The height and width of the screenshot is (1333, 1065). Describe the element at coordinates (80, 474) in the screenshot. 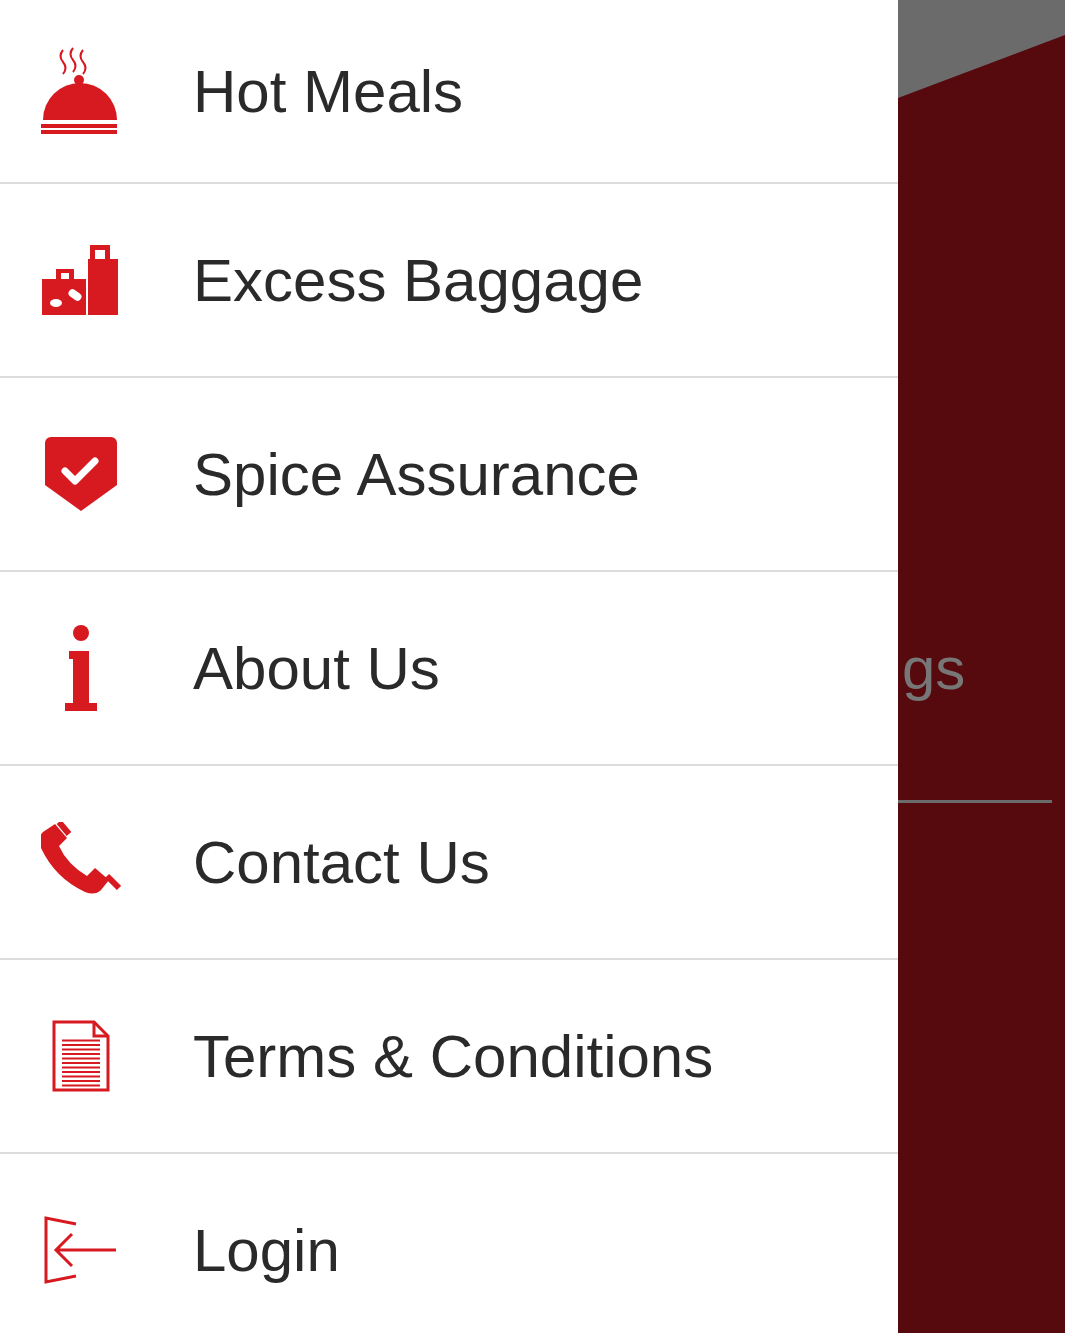

I see `shield-check-icon` at that location.